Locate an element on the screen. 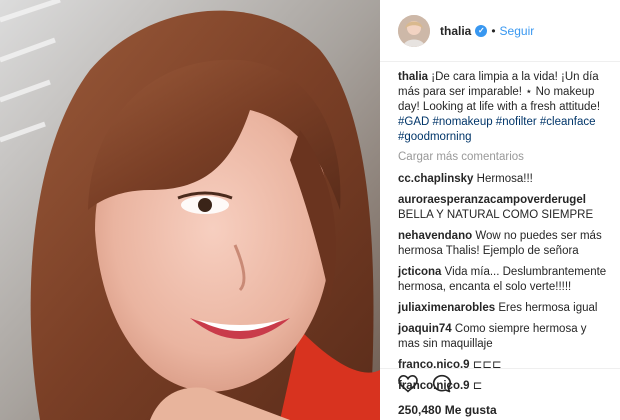 This screenshot has height=420, width=620. comment-icon is located at coordinates (442, 385).